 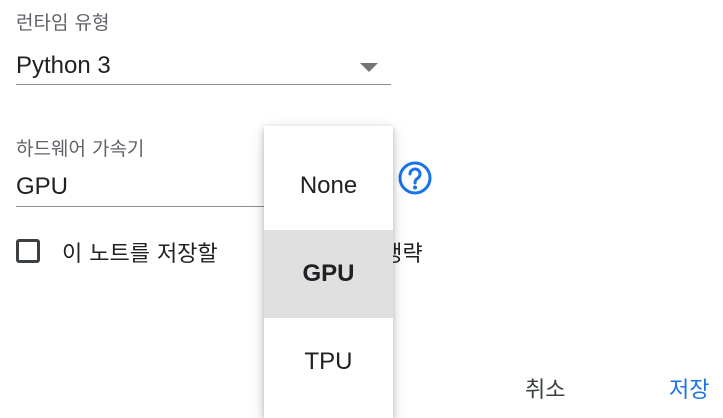 What do you see at coordinates (545, 388) in the screenshot?
I see `cancel-button: 취소` at bounding box center [545, 388].